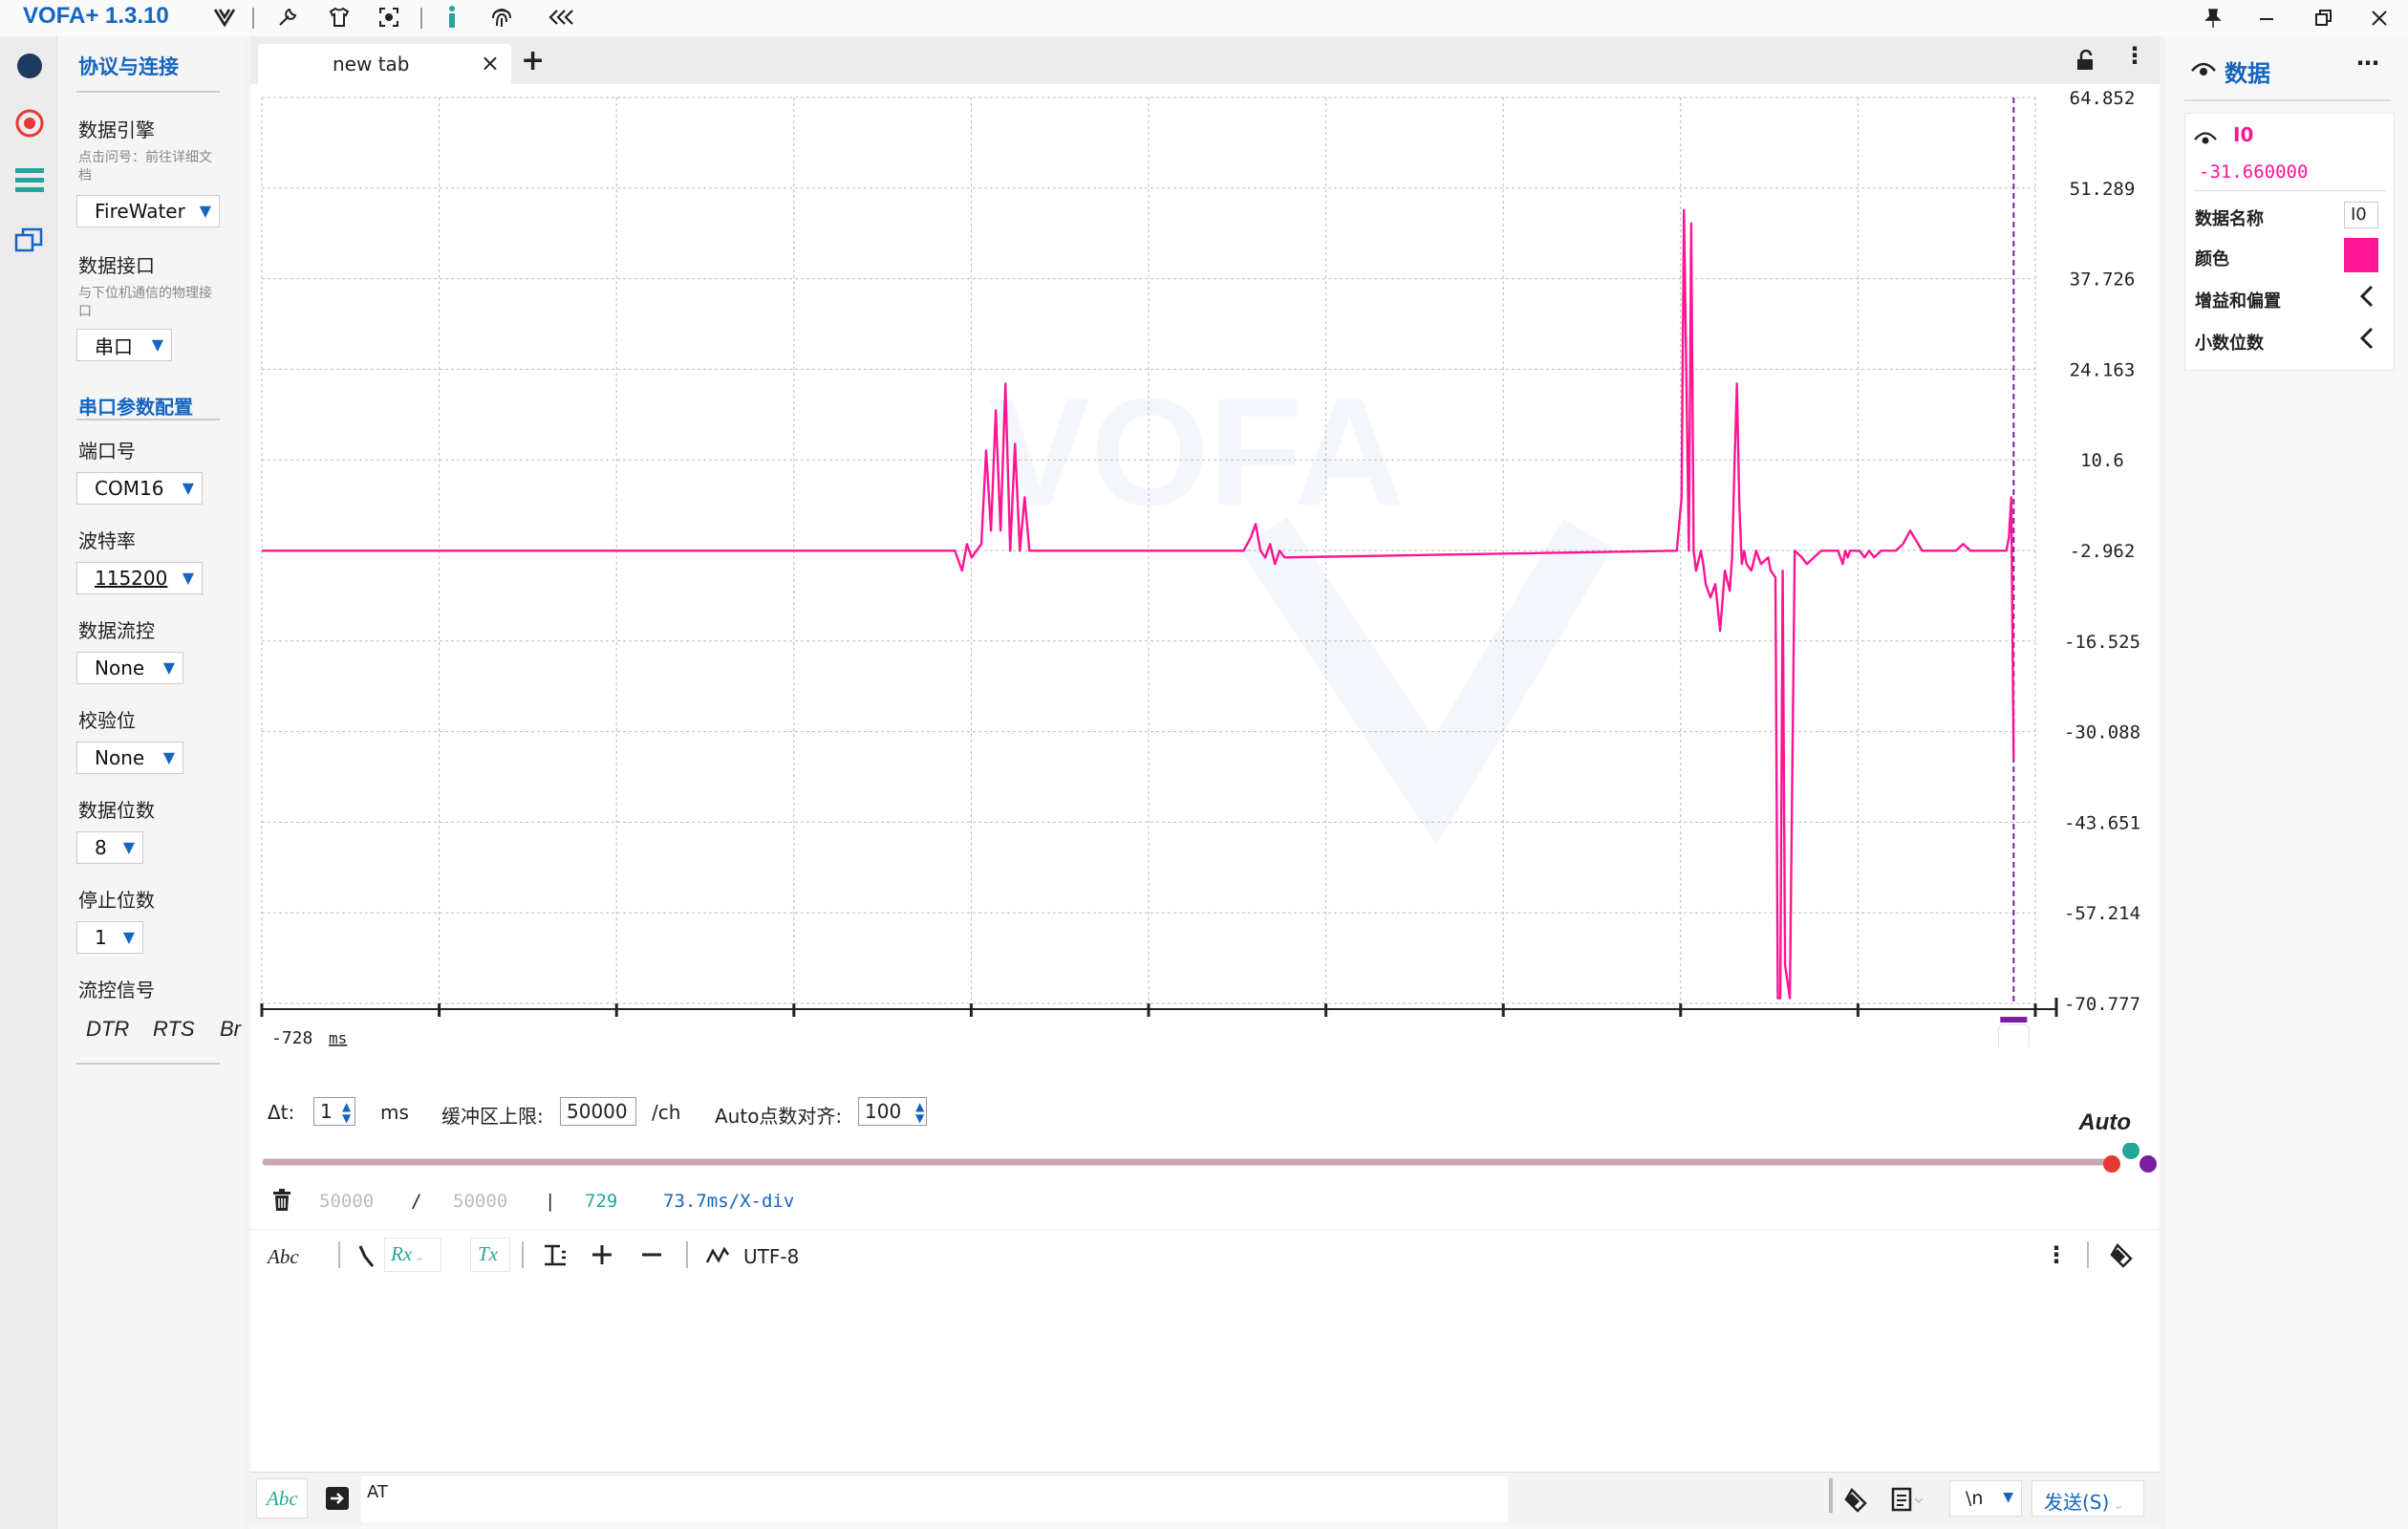 The width and height of the screenshot is (2408, 1529). Describe the element at coordinates (117, 990) in the screenshot. I see `signals-label: 流控信号` at that location.